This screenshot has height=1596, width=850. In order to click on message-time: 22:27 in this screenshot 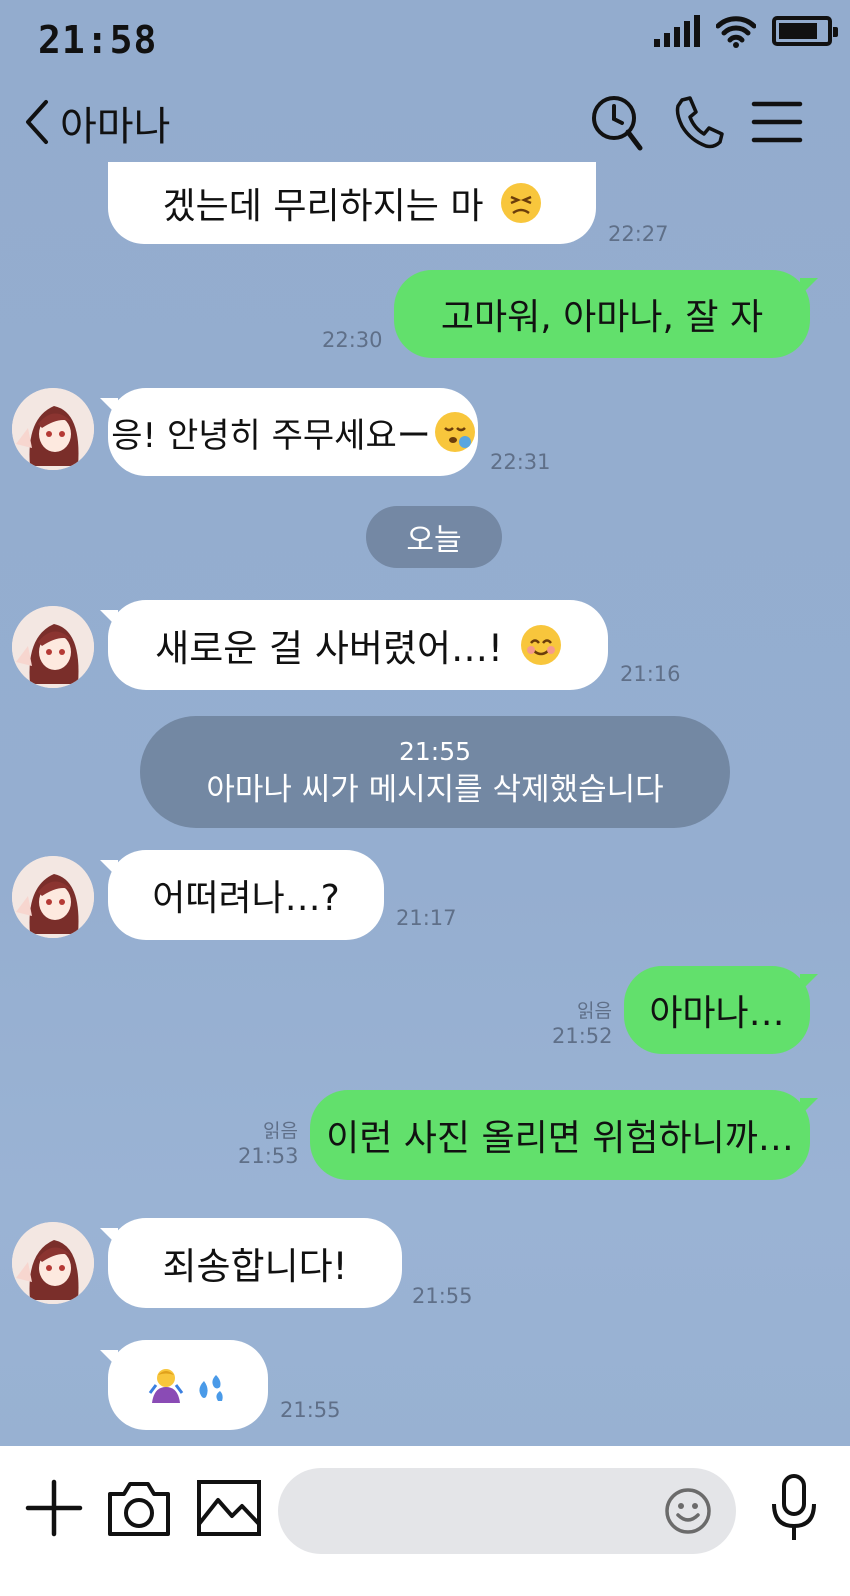, I will do `click(638, 234)`.